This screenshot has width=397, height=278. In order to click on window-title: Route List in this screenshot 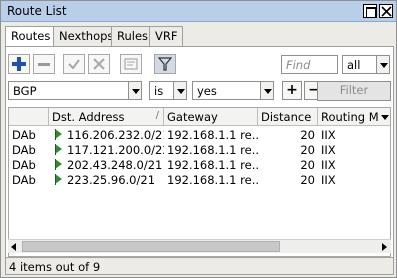, I will do `click(37, 11)`.